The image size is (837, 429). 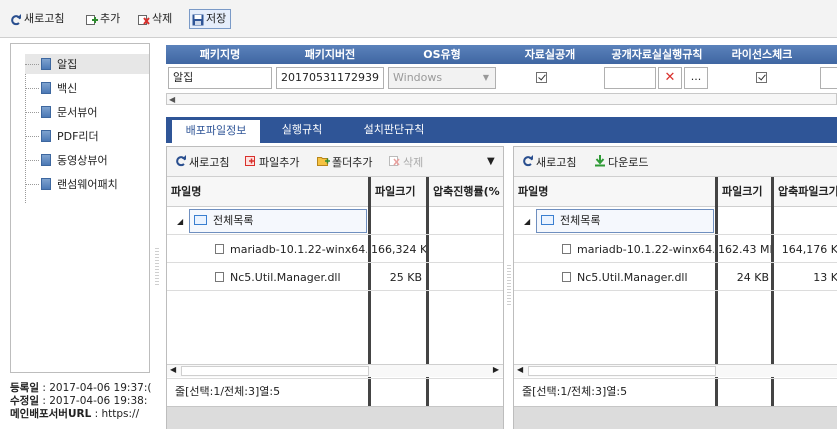 I want to click on table-row: Nc5.Util.Manager.dll 24 KB 13 K, so click(x=675, y=277).